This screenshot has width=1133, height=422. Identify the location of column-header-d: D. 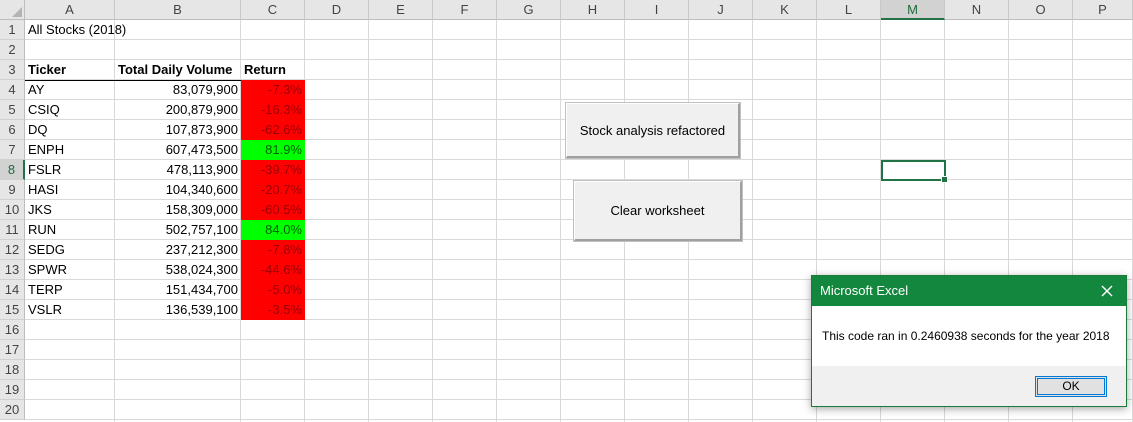
(337, 10).